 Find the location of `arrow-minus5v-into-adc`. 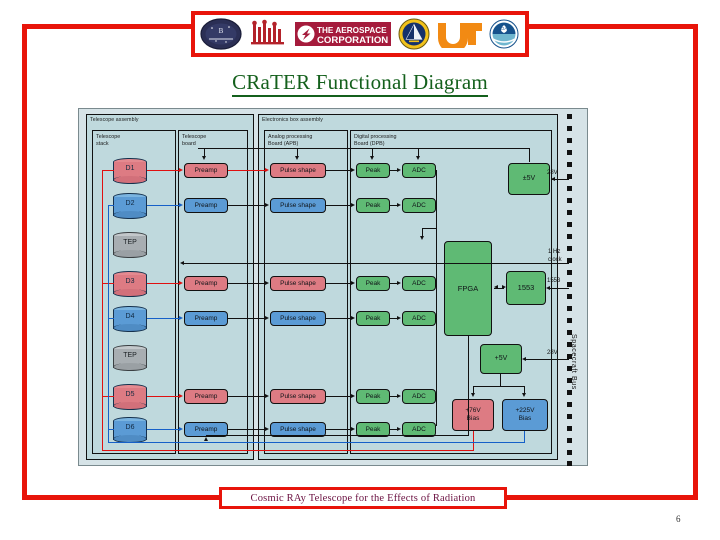

arrow-minus5v-into-adc is located at coordinates (418, 158).